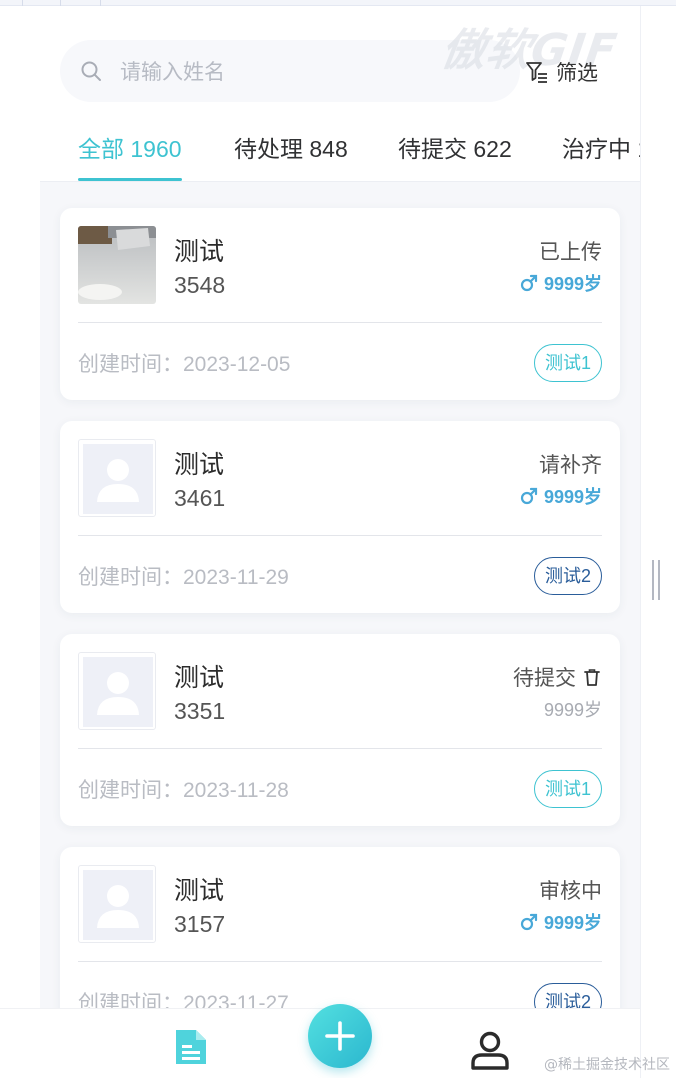 The height and width of the screenshot is (1078, 676). I want to click on status-label: 审核中, so click(570, 891).